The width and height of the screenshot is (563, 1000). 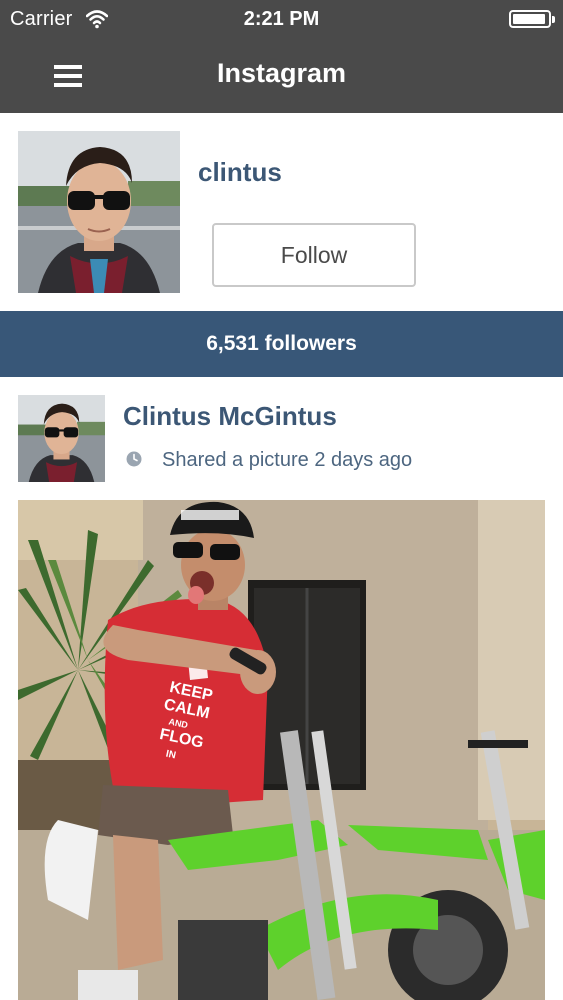 What do you see at coordinates (240, 172) in the screenshot?
I see `profile-username: clintus` at bounding box center [240, 172].